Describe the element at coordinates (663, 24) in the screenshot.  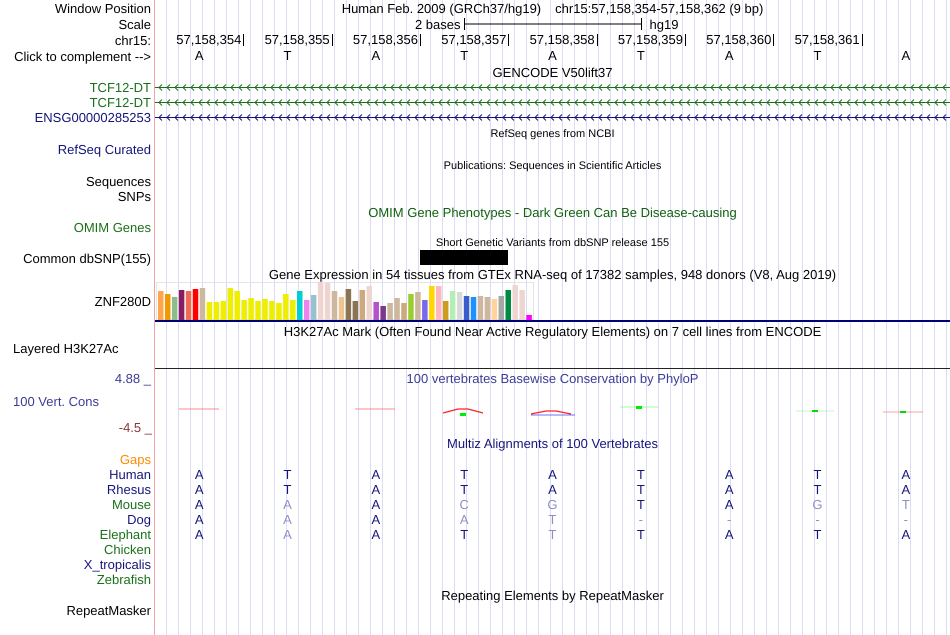
I see `assembly-label: hg19` at that location.